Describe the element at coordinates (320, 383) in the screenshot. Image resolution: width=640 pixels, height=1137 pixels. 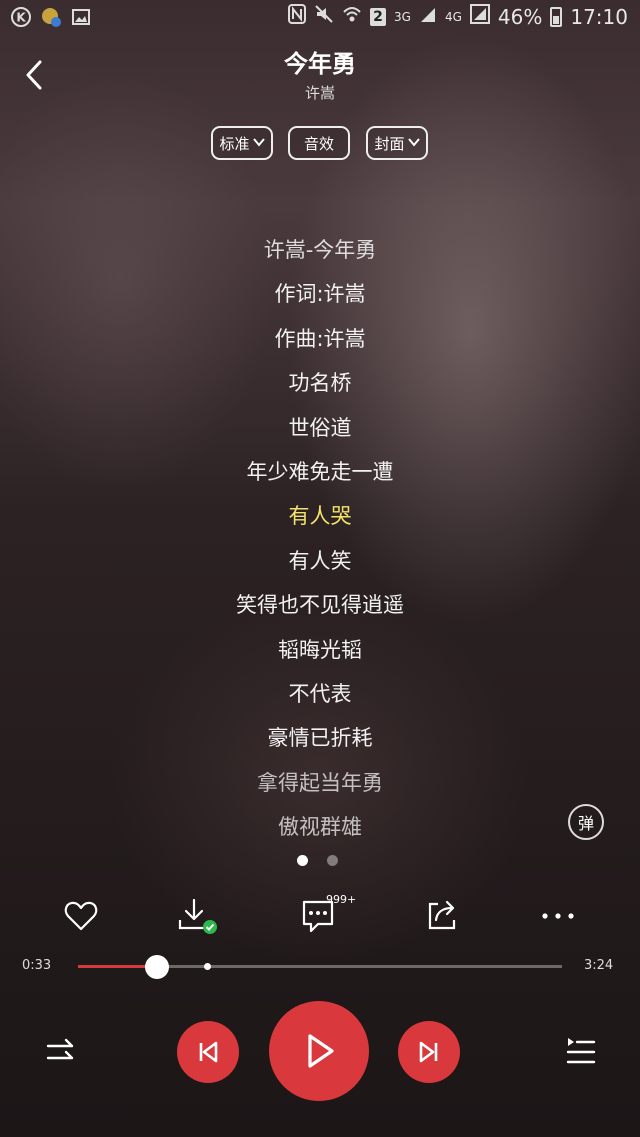
I see `lyric-line: 功名桥` at that location.